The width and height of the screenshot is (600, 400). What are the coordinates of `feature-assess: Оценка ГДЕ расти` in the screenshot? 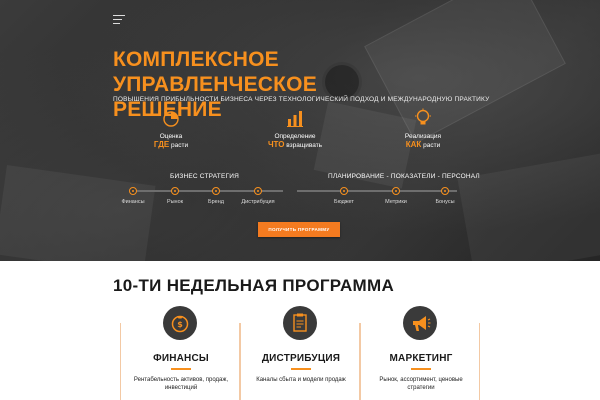 It's located at (171, 129).